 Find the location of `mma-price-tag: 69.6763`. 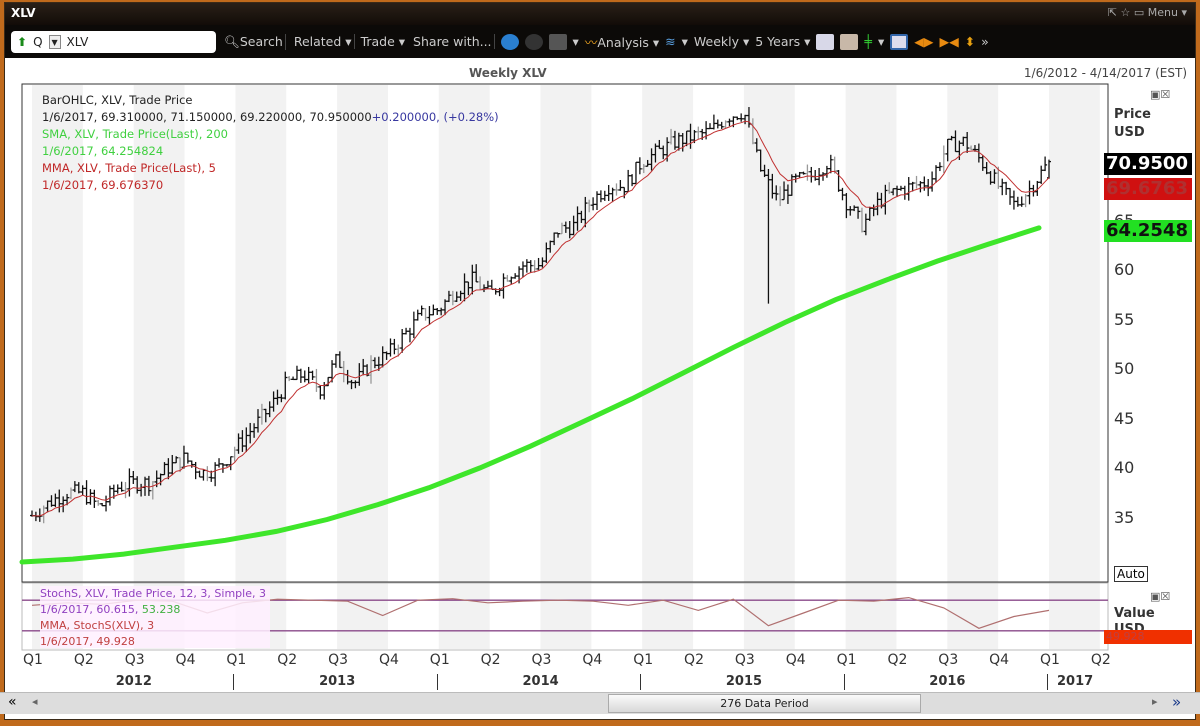

mma-price-tag: 69.6763 is located at coordinates (1148, 189).